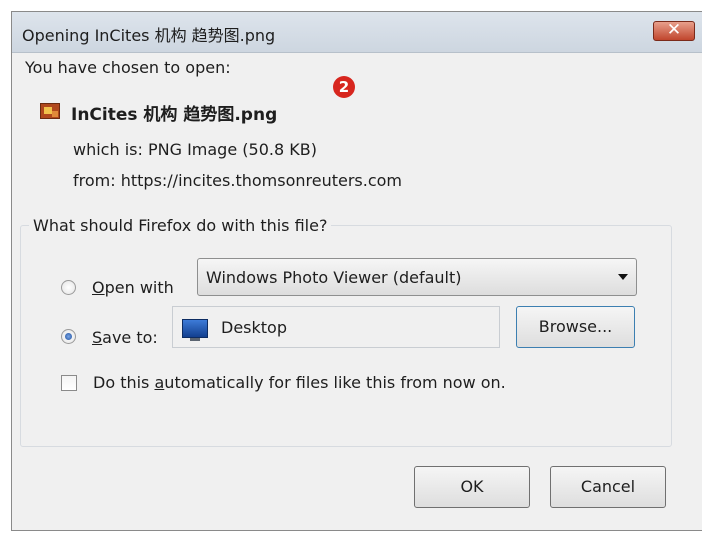  I want to click on open-with-label: Open with, so click(133, 287).